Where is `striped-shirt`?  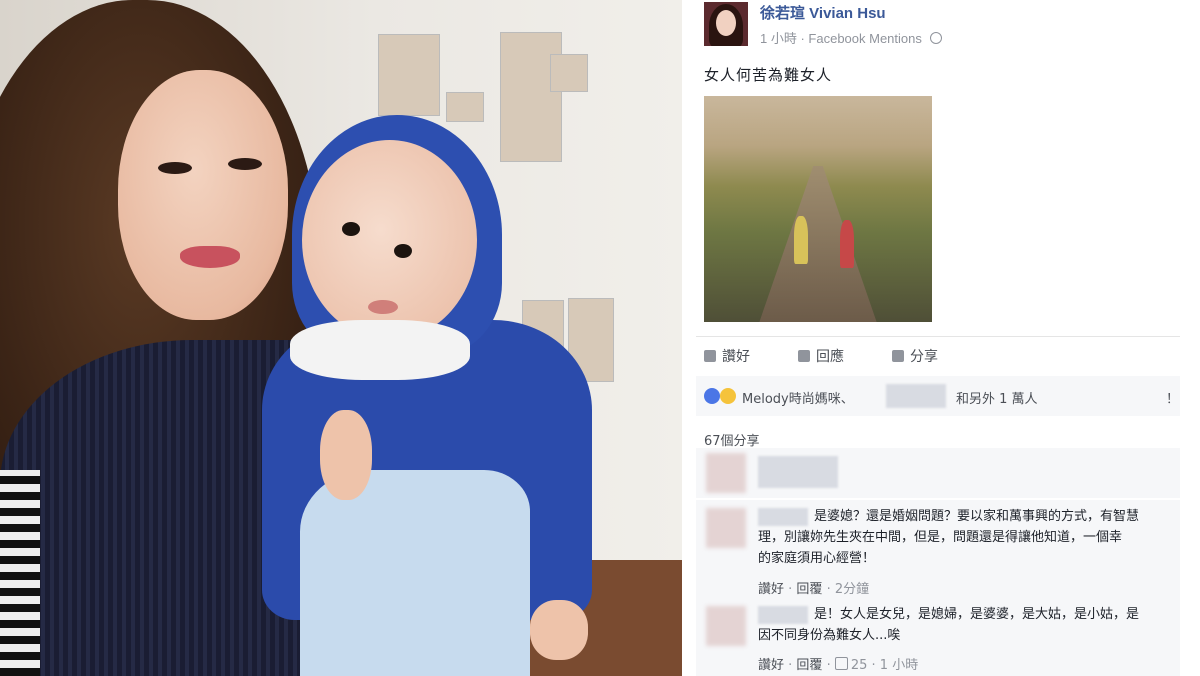
striped-shirt is located at coordinates (20, 573).